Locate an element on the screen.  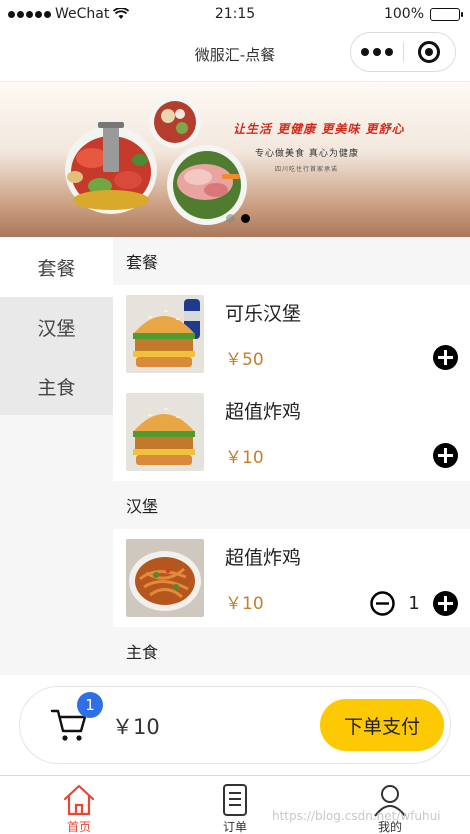
miniprogram-capsule is located at coordinates (403, 52).